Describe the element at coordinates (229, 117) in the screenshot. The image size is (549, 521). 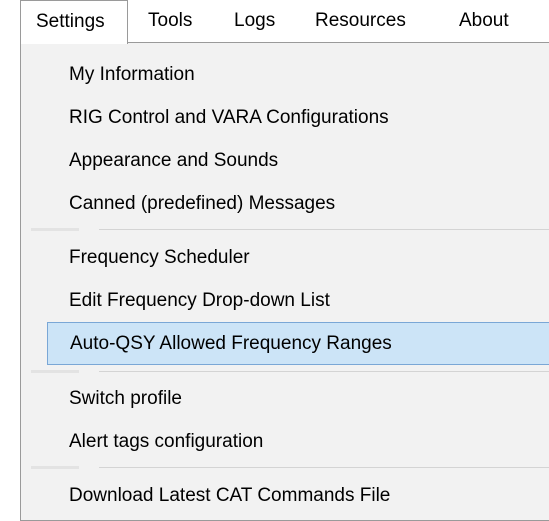
I see `menu-item-label: RIG Control and VARA Configurations` at that location.